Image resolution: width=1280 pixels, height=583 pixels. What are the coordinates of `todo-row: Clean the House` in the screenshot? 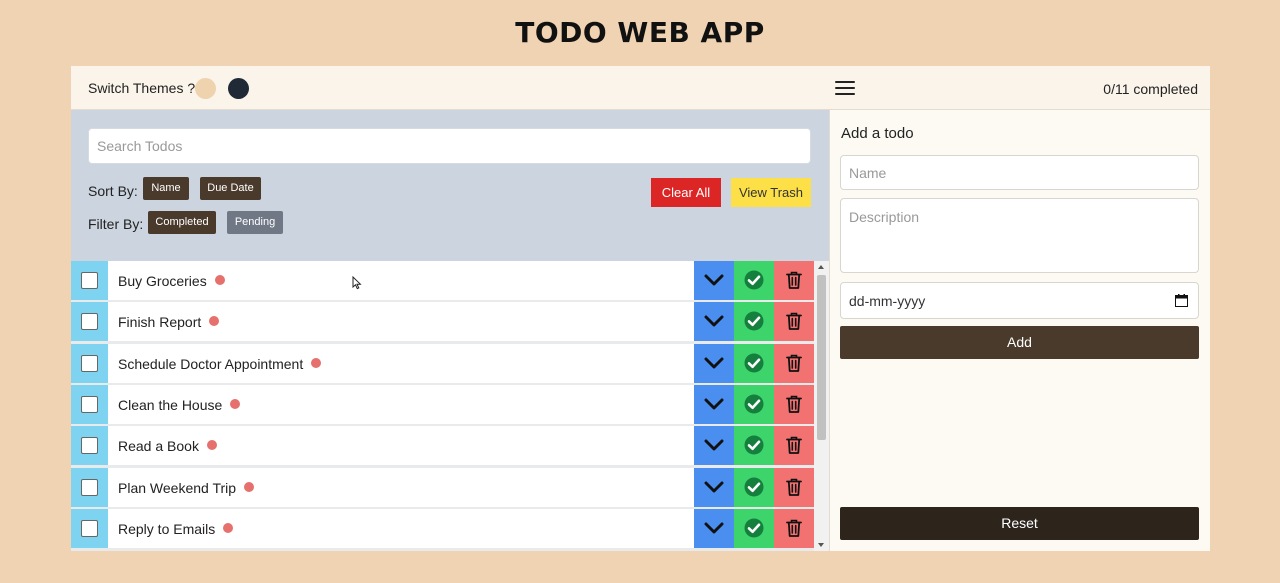 It's located at (442, 404).